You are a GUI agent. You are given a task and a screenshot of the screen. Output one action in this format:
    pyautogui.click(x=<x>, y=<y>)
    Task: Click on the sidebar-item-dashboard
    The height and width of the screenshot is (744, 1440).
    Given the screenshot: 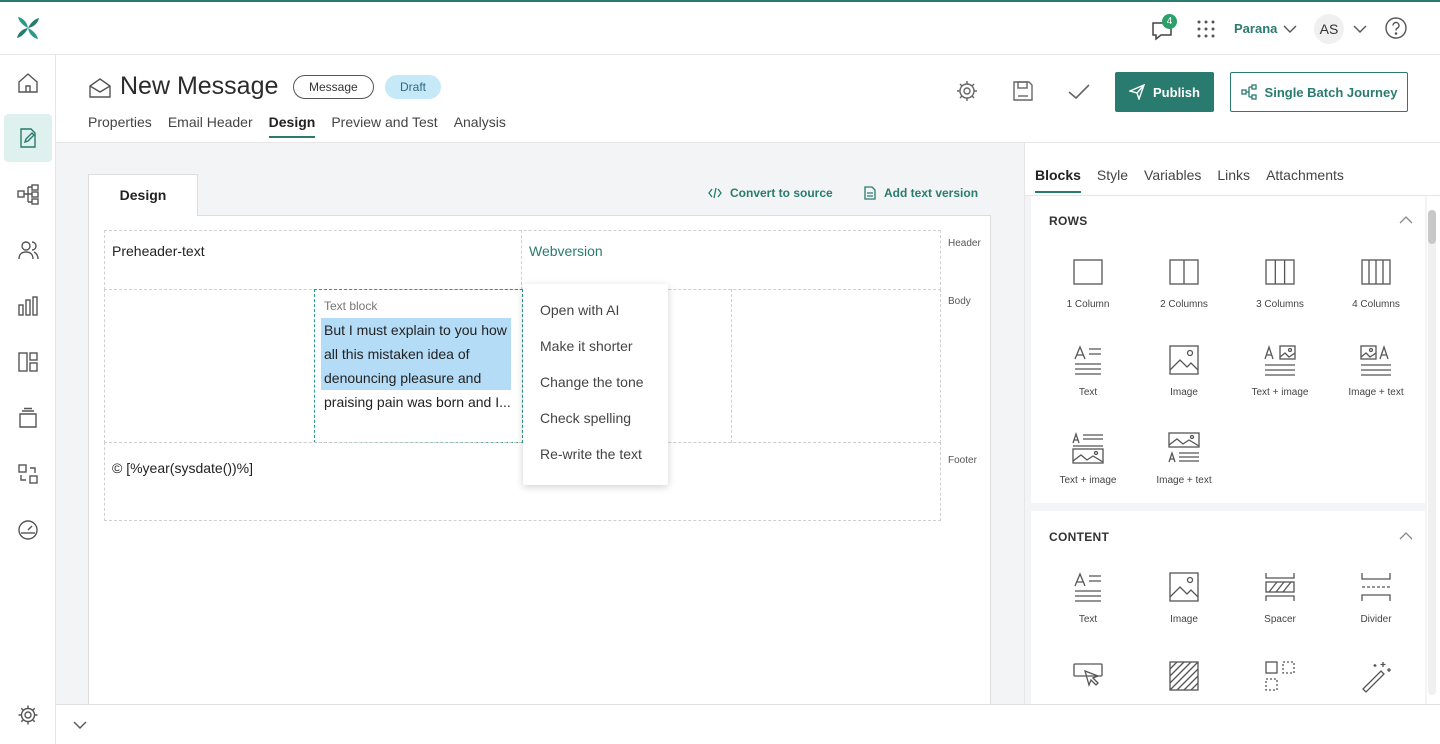 What is the action you would take?
    pyautogui.click(x=28, y=530)
    